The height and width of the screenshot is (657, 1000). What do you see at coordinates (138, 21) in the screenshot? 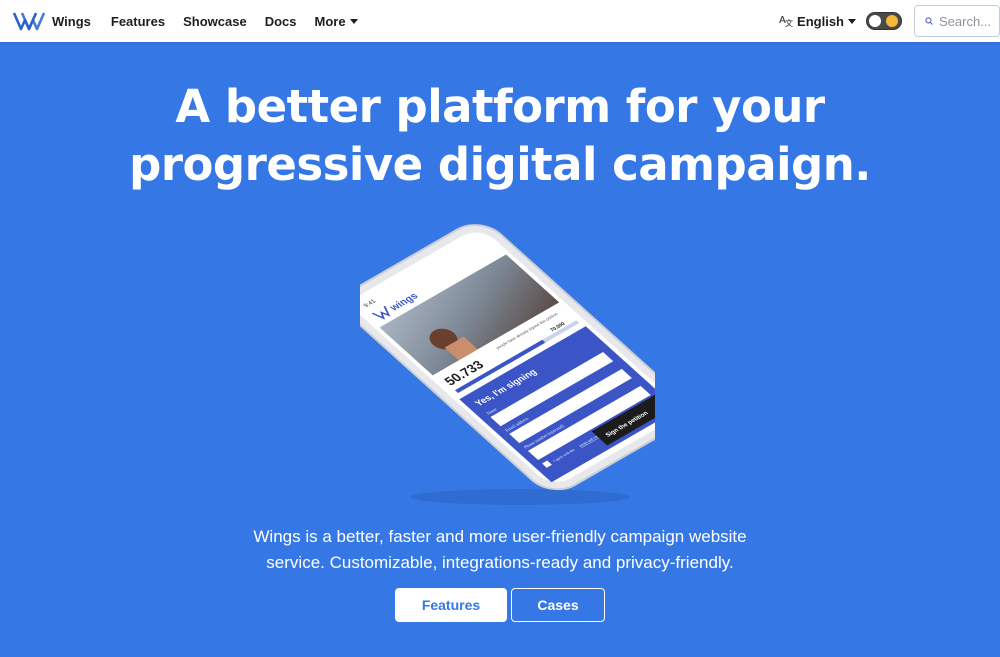
I see `nav-link-features: Features` at bounding box center [138, 21].